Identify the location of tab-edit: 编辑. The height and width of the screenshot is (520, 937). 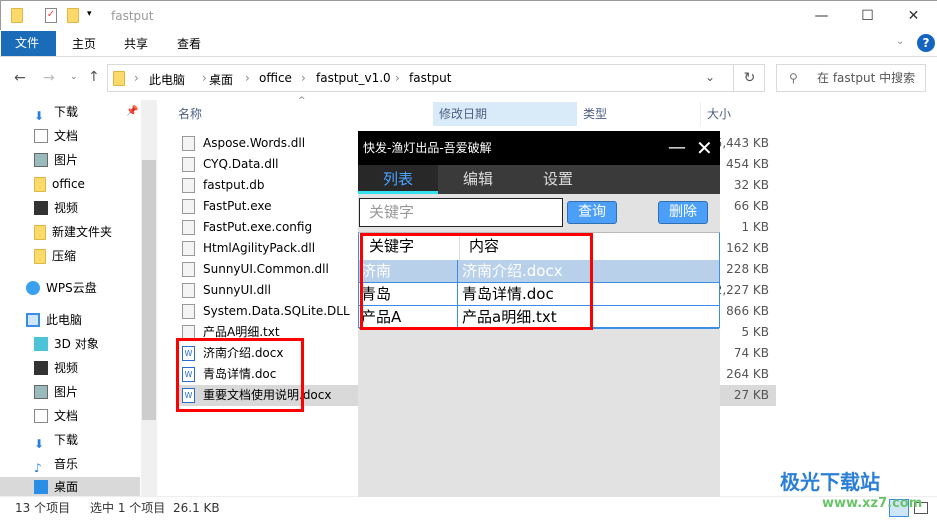
(478, 179).